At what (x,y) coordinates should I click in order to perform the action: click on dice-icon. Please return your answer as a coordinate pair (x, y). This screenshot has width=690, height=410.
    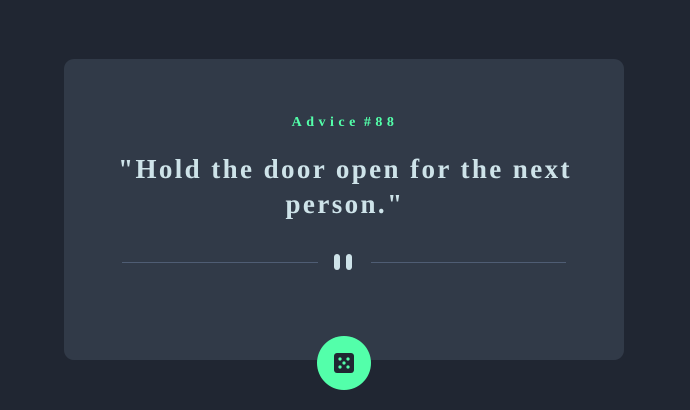
    Looking at the image, I should click on (344, 363).